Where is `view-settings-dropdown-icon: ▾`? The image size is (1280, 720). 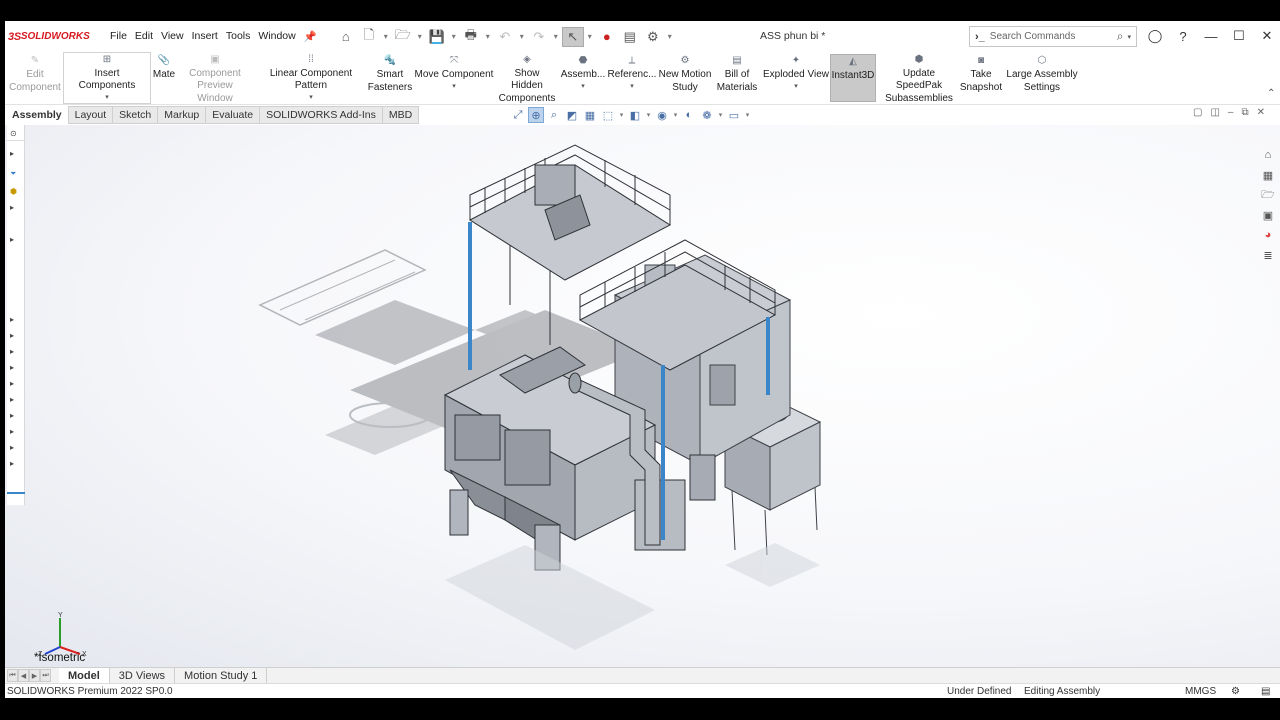
view-settings-dropdown-icon: ▾ is located at coordinates (747, 115).